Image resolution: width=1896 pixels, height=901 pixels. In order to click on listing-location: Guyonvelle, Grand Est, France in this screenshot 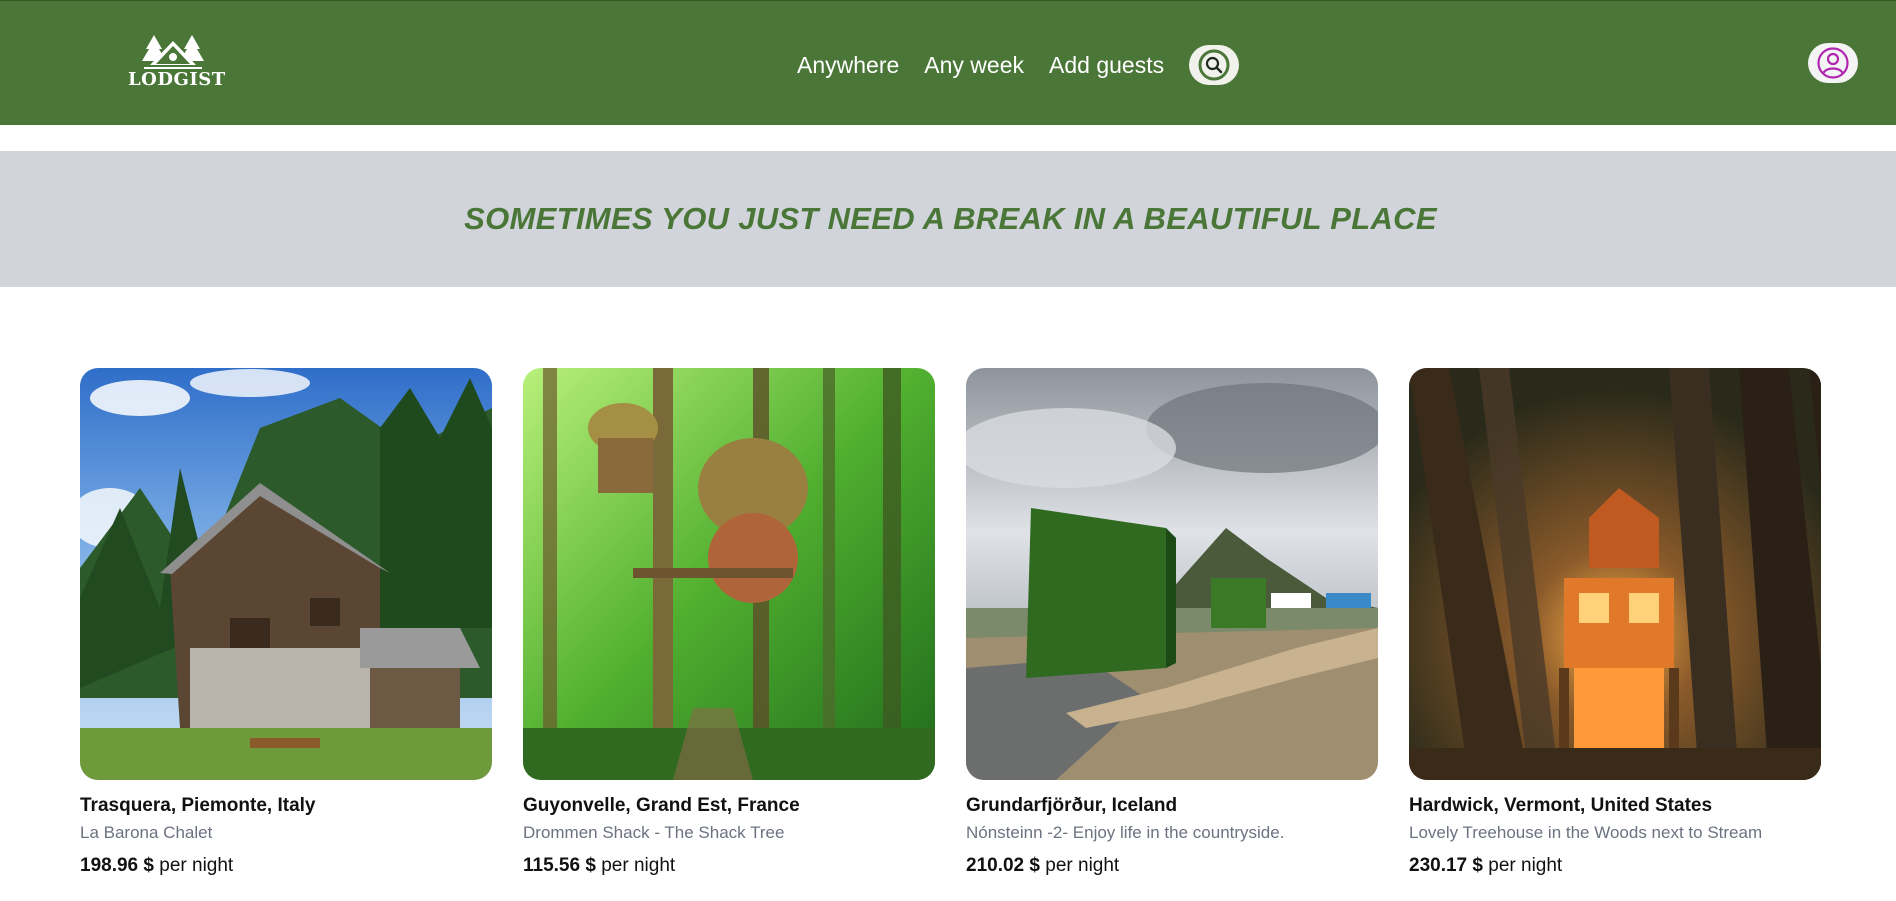, I will do `click(661, 805)`.